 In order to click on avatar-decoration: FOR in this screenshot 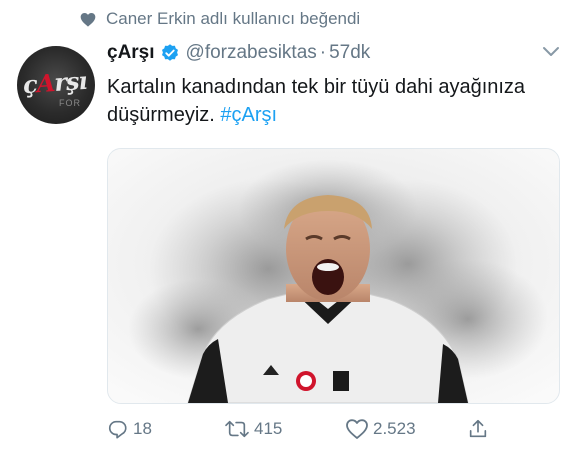, I will do `click(70, 103)`.